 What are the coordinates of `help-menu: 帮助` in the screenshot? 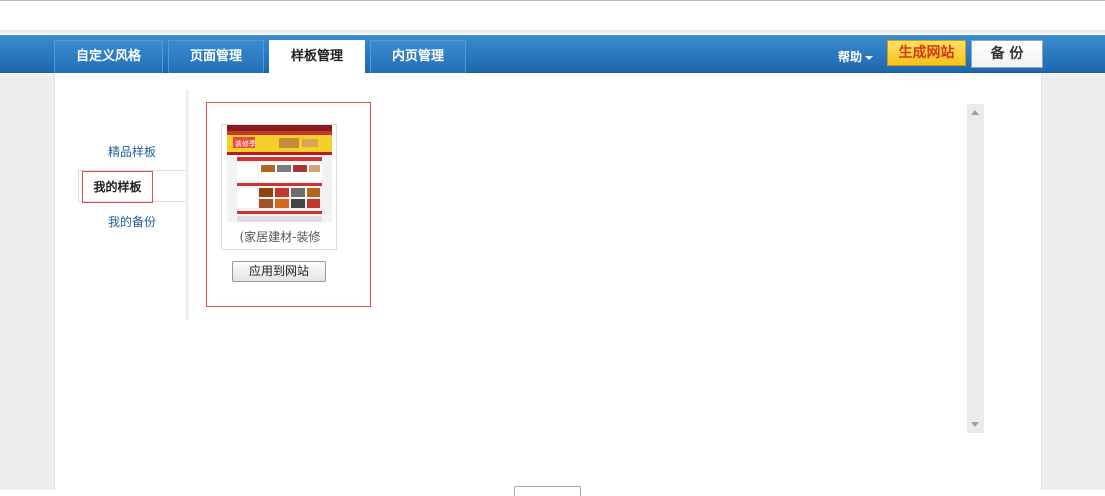 It's located at (856, 56).